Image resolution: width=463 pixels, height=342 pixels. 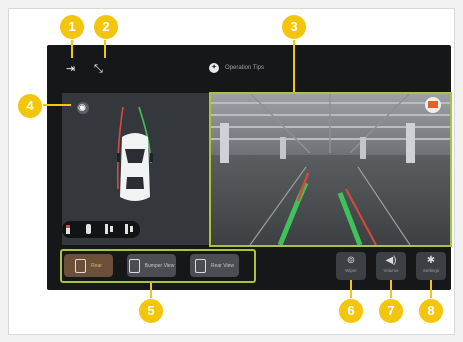 What do you see at coordinates (151, 311) in the screenshot?
I see `callout-5: 5` at bounding box center [151, 311].